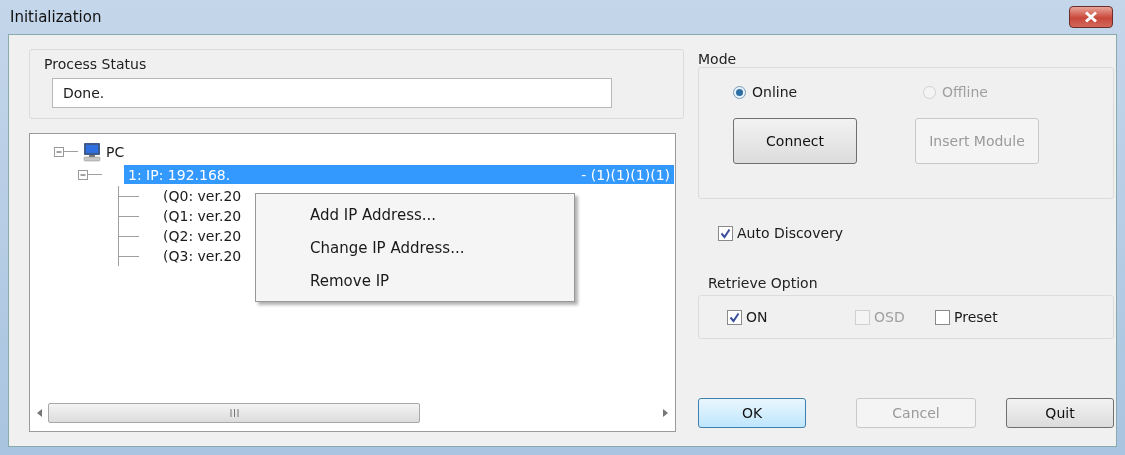  What do you see at coordinates (625, 174) in the screenshot?
I see `tree-item-text: - (1)(1)(1)(1)` at bounding box center [625, 174].